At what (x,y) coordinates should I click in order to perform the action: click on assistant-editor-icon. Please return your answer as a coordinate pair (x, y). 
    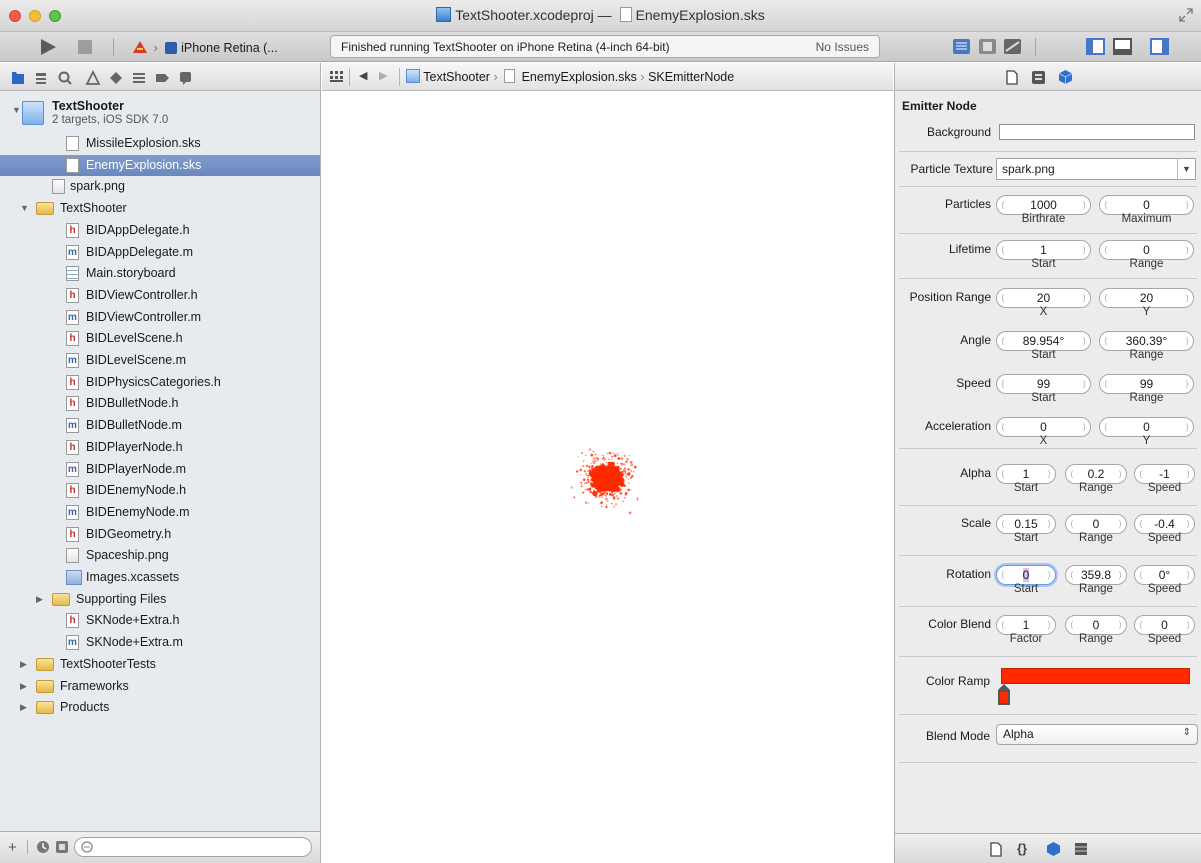
    Looking at the image, I should click on (988, 47).